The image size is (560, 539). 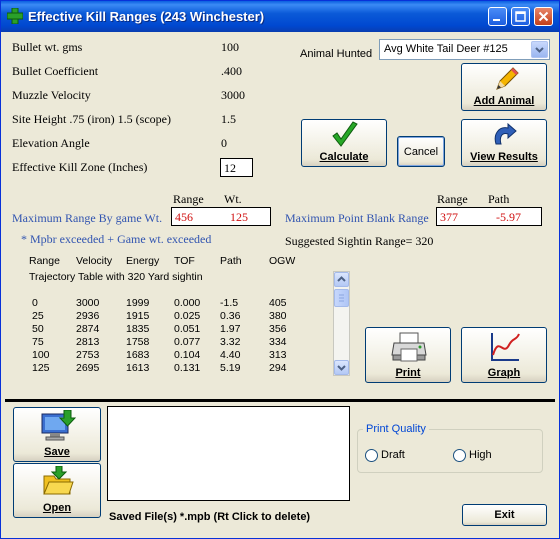 What do you see at coordinates (187, 329) in the screenshot?
I see `cell-tof: 0.051` at bounding box center [187, 329].